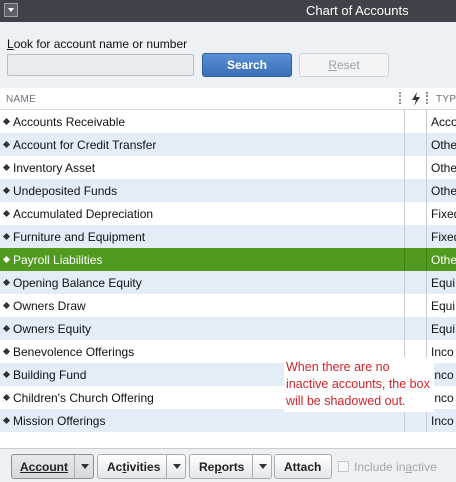  What do you see at coordinates (97, 44) in the screenshot?
I see `search-label: Look for account name or number` at bounding box center [97, 44].